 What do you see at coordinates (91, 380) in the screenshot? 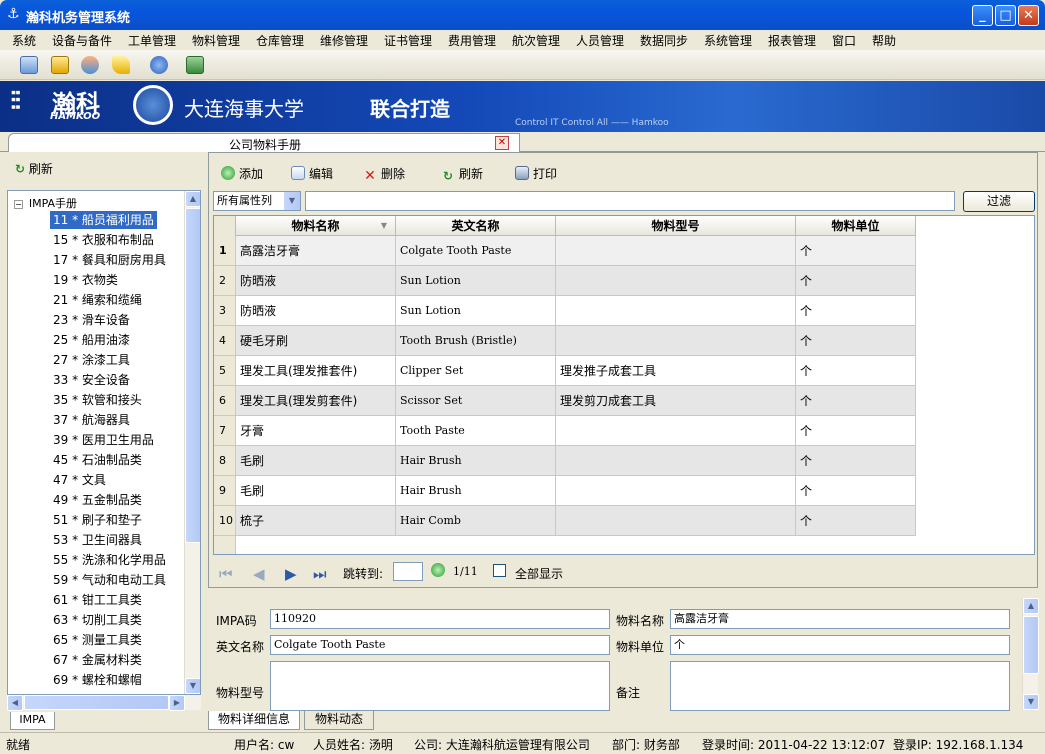
I see `tree-item: 33 * 安全设备` at bounding box center [91, 380].